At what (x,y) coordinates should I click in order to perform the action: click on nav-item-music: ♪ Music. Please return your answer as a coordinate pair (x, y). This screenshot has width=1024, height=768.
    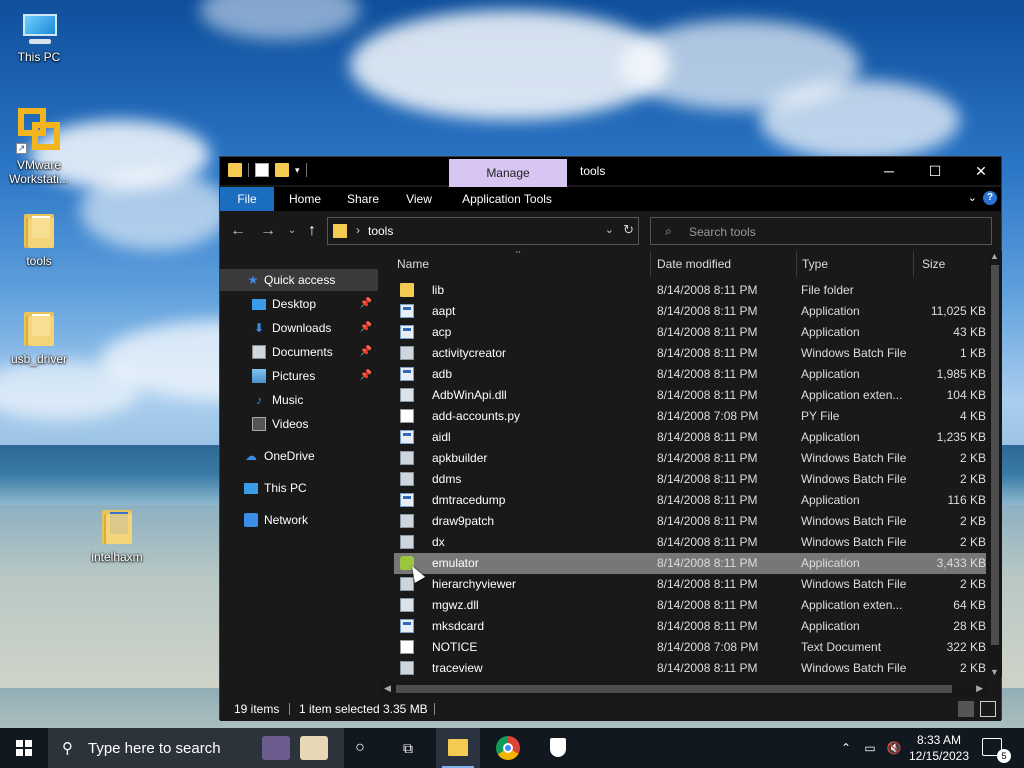
    Looking at the image, I should click on (299, 400).